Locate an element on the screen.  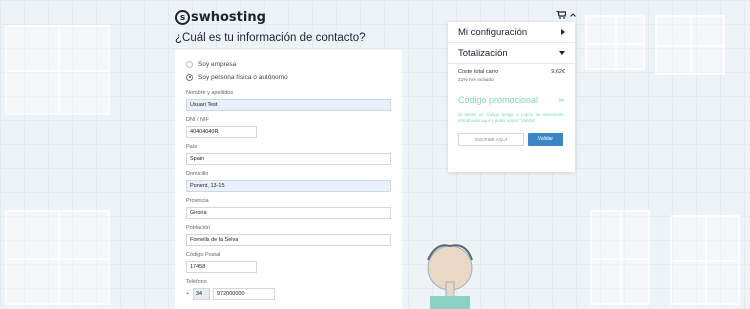
cost-label: Coste total carro is located at coordinates (478, 72).